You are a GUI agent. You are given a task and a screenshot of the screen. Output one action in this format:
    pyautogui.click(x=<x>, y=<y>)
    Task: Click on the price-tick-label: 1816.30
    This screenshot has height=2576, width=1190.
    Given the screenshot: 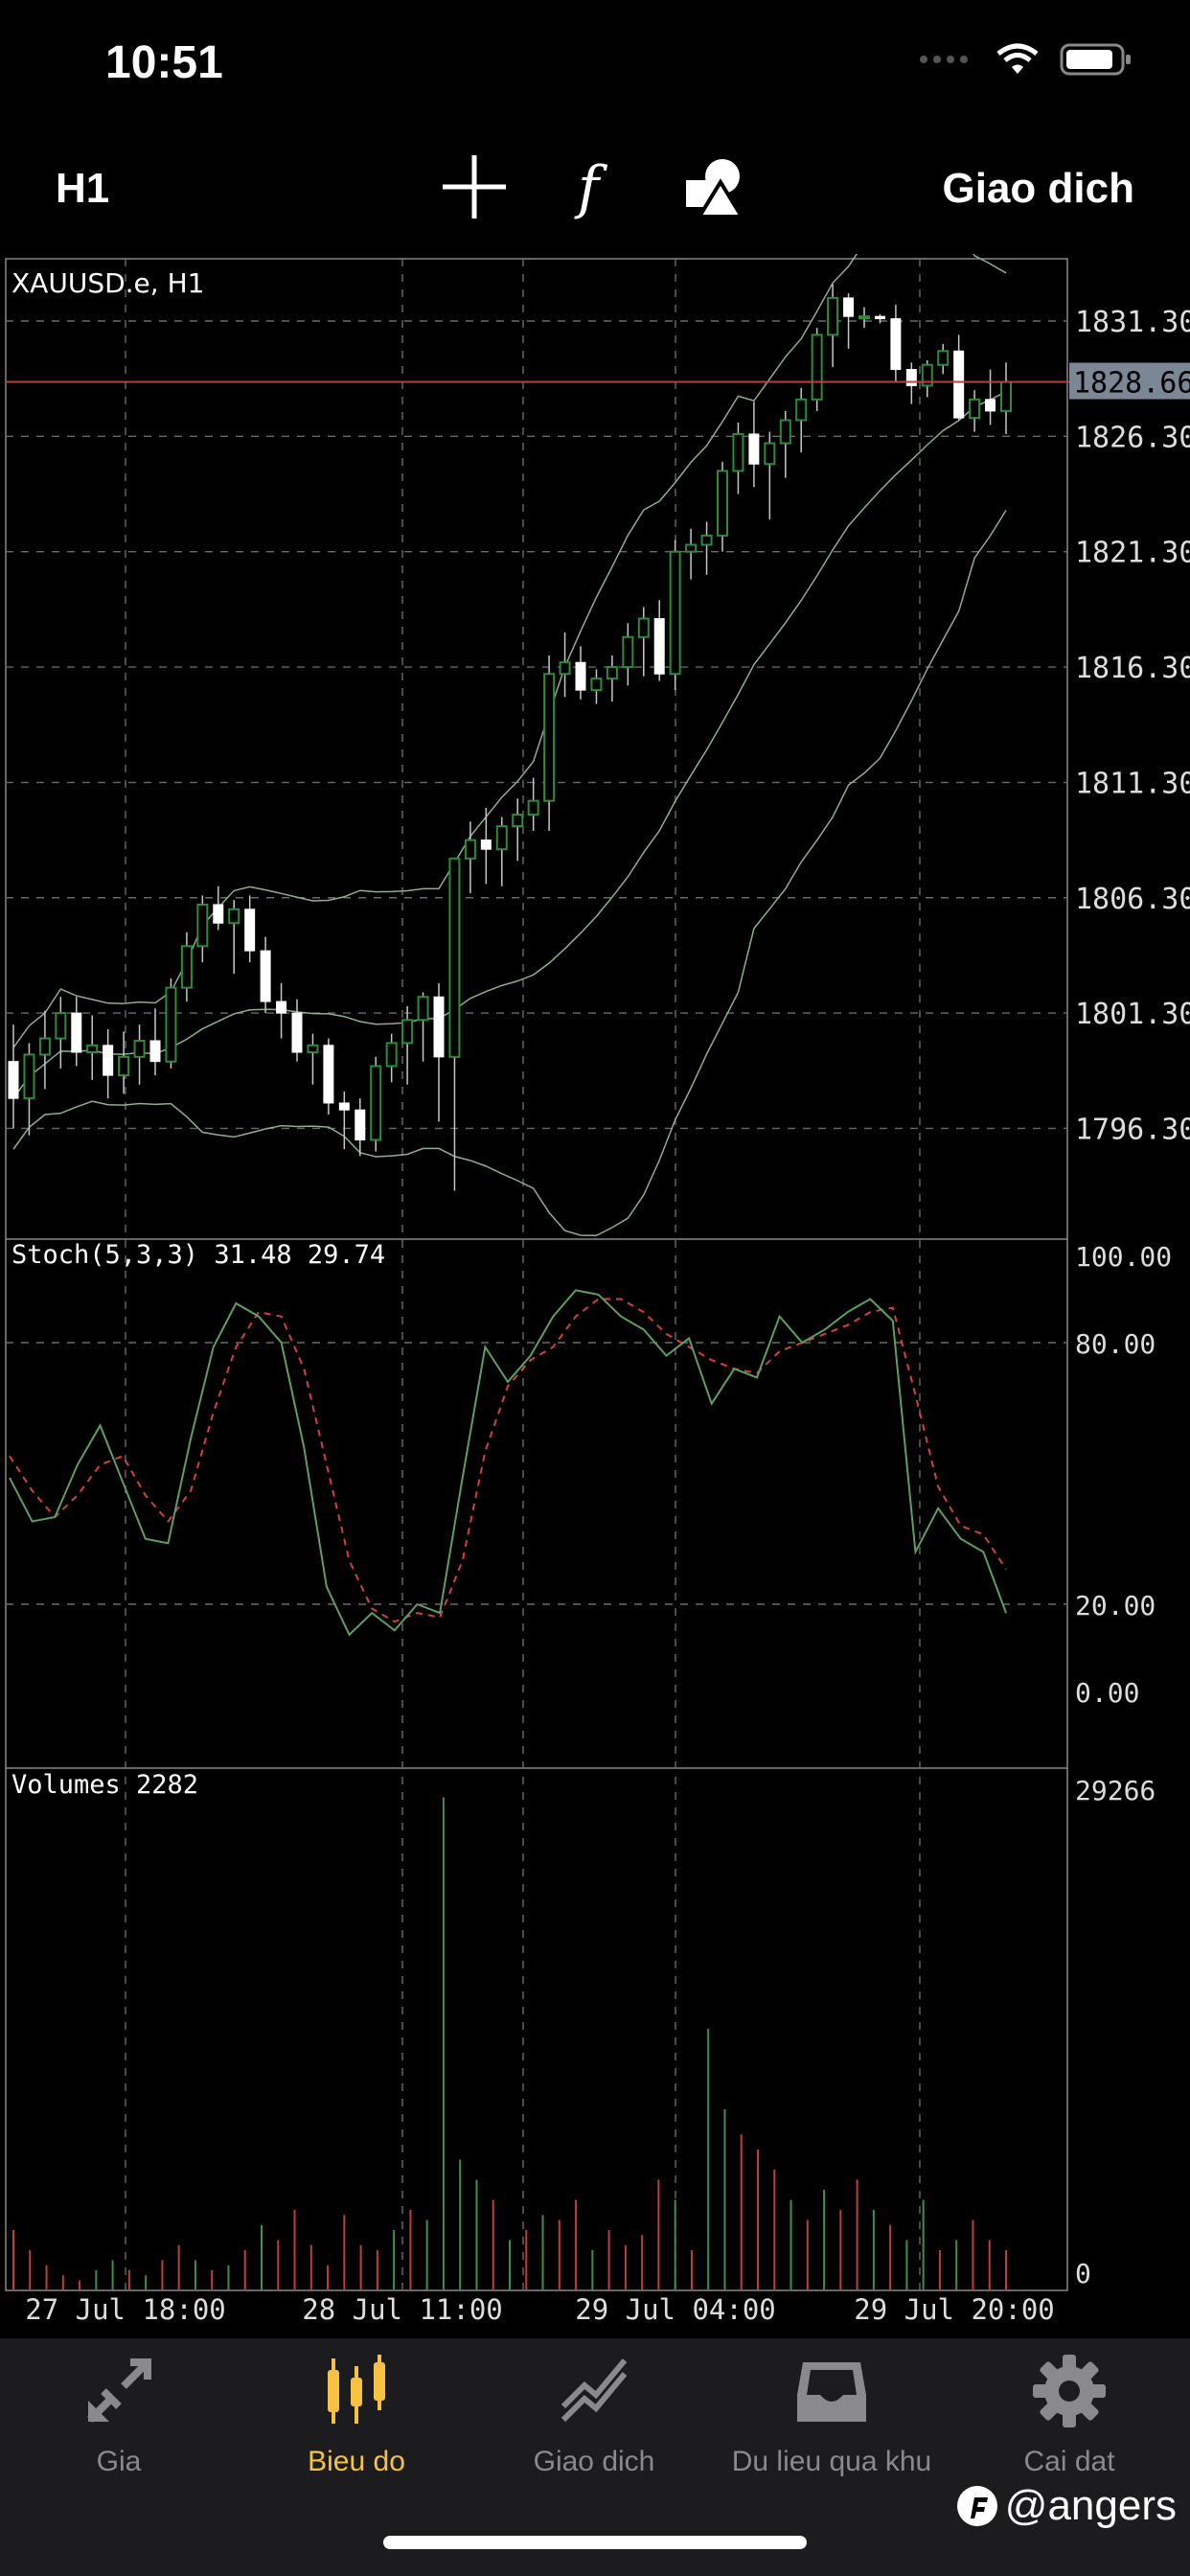 What is the action you would take?
    pyautogui.click(x=1133, y=668)
    